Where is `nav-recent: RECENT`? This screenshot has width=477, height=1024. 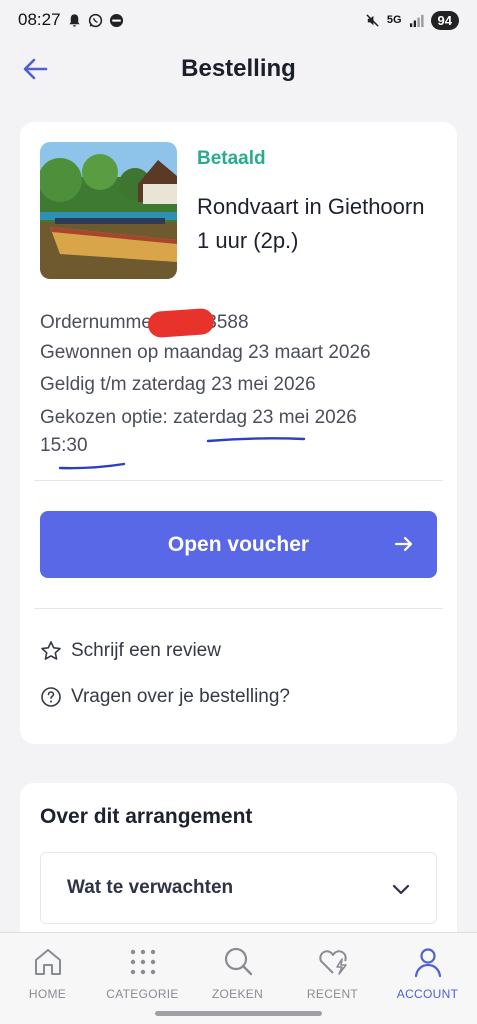
nav-recent: RECENT is located at coordinates (332, 973).